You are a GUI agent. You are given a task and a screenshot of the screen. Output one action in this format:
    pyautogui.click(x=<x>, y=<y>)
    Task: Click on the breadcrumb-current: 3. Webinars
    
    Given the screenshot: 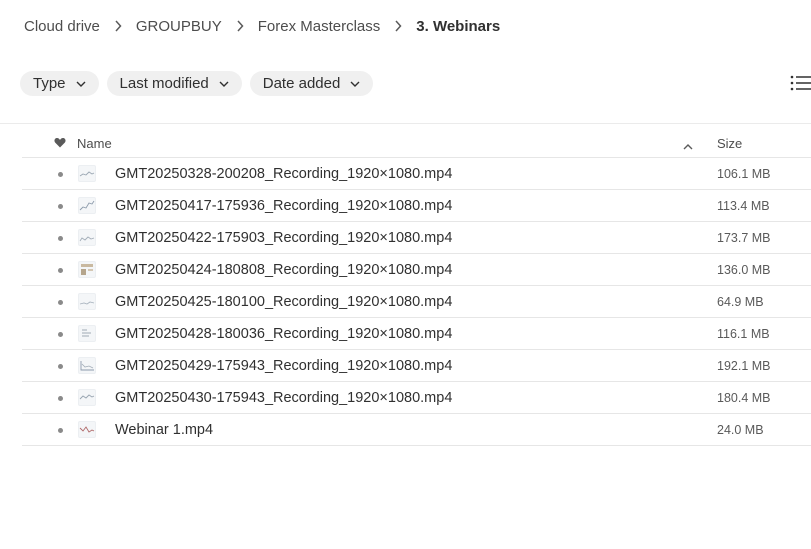 What is the action you would take?
    pyautogui.click(x=458, y=26)
    